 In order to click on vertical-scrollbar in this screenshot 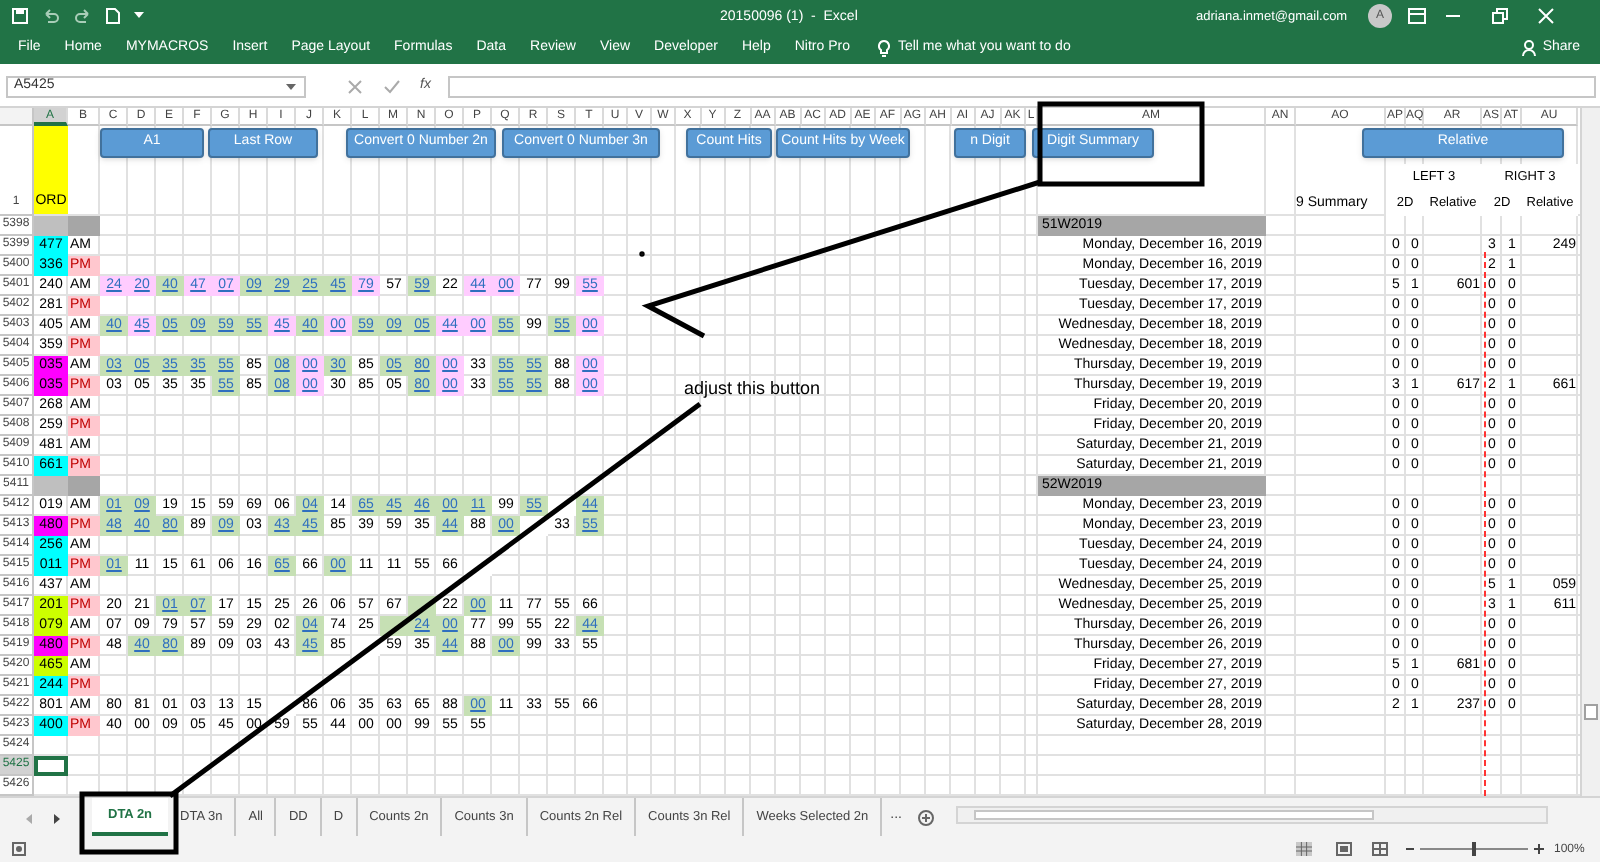, I will do `click(1590, 452)`.